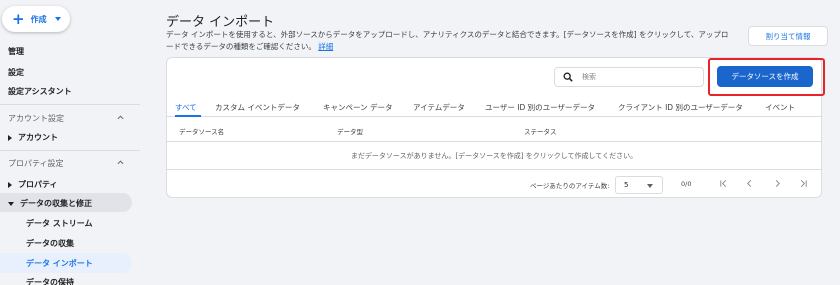 The height and width of the screenshot is (285, 840). Describe the element at coordinates (680, 107) in the screenshot. I see `tab-user-data-by-client-id: クライアント ID 別のユーザーデータ` at that location.